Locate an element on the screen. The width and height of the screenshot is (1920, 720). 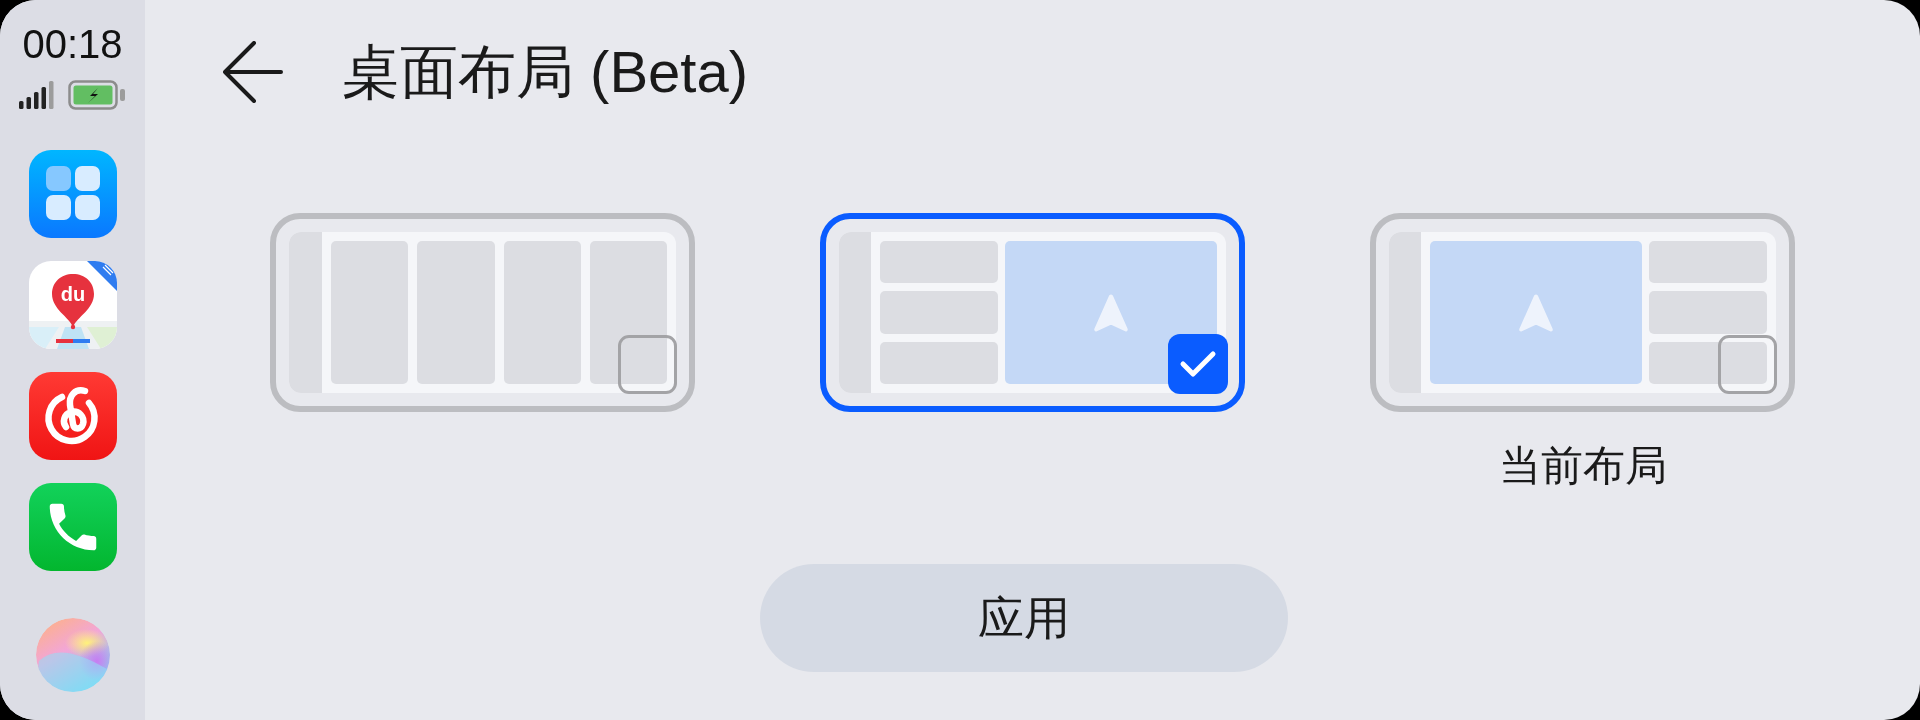
layout-option is located at coordinates (1032, 312).